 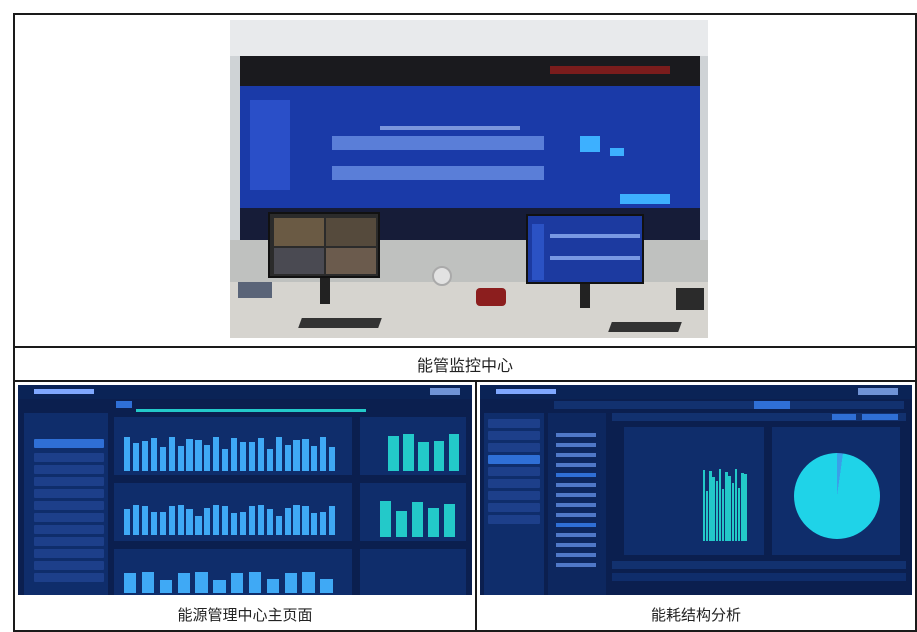 What do you see at coordinates (759, 565) in the screenshot?
I see `analysis-table-header` at bounding box center [759, 565].